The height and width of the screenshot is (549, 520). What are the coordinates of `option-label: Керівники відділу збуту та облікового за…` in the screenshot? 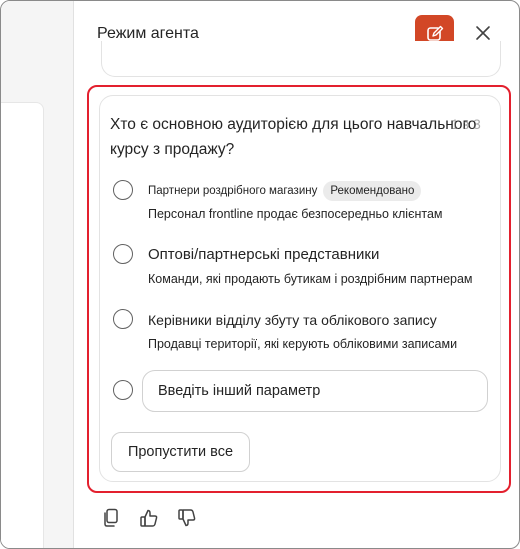 It's located at (292, 320).